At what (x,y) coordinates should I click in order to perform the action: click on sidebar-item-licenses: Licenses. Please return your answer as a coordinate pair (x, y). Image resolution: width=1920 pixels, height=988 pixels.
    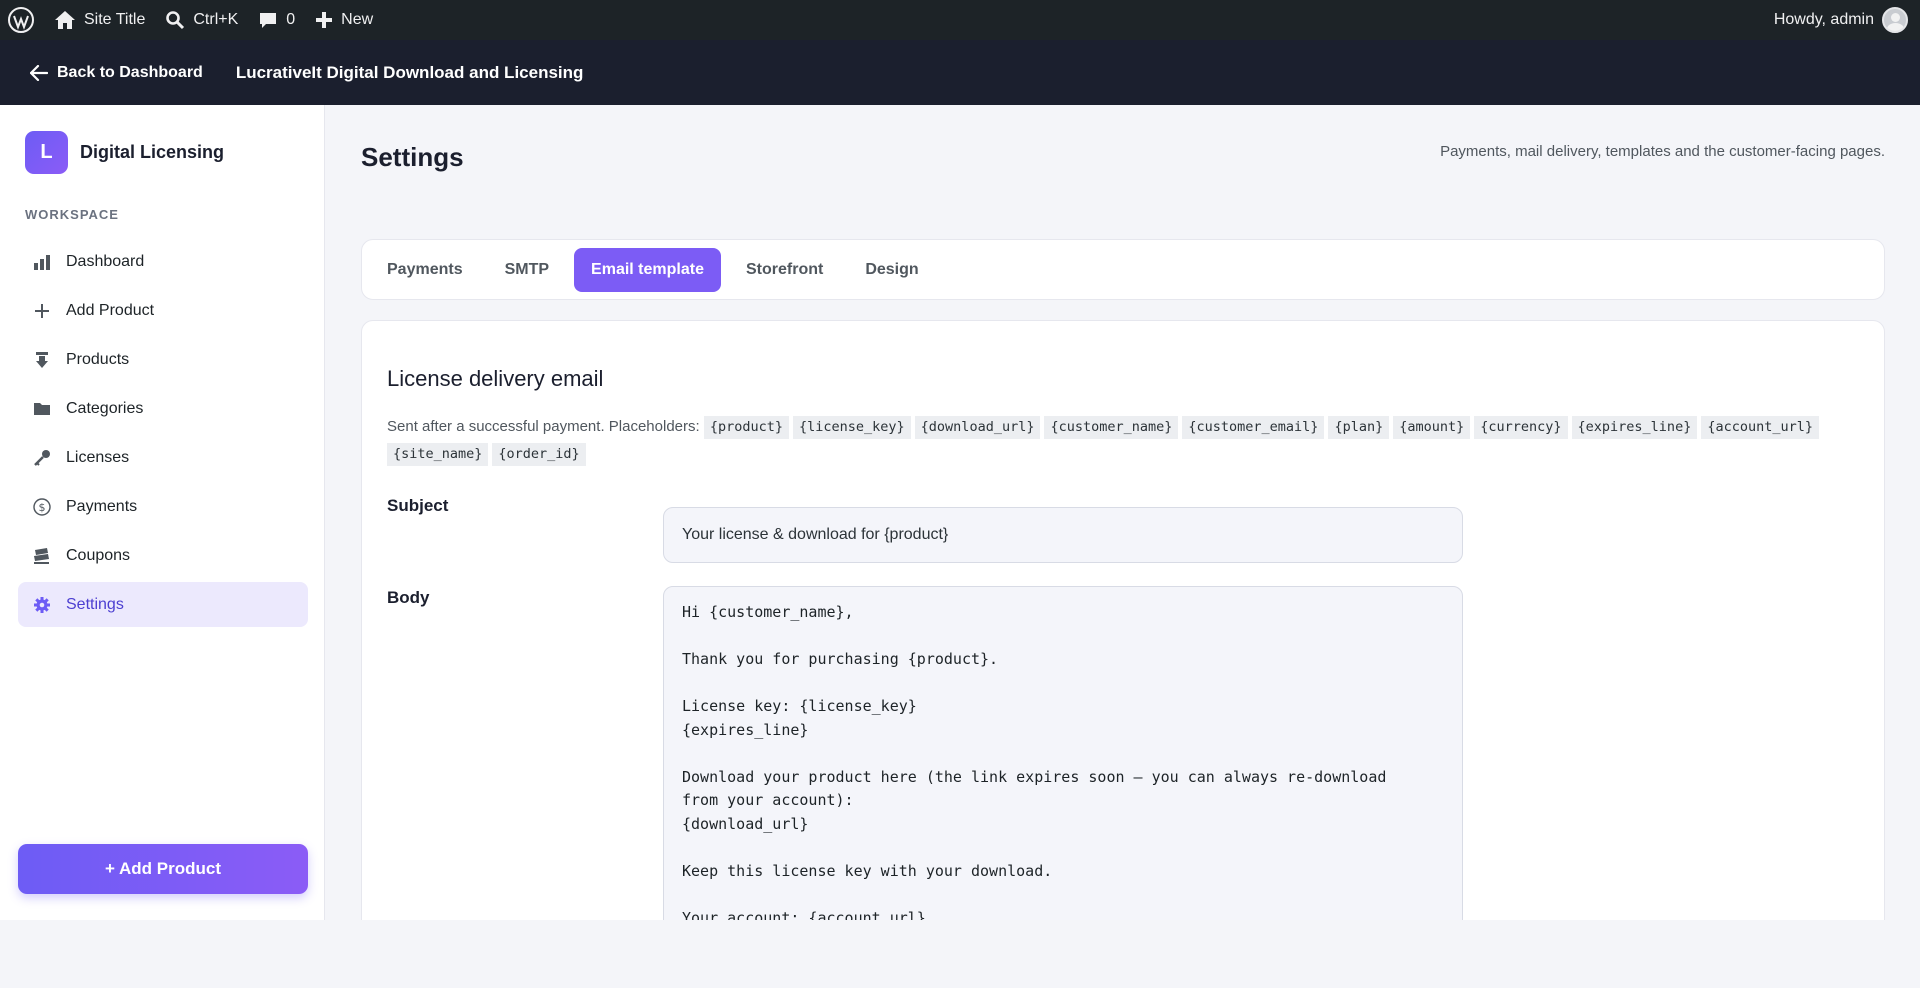
    Looking at the image, I should click on (163, 457).